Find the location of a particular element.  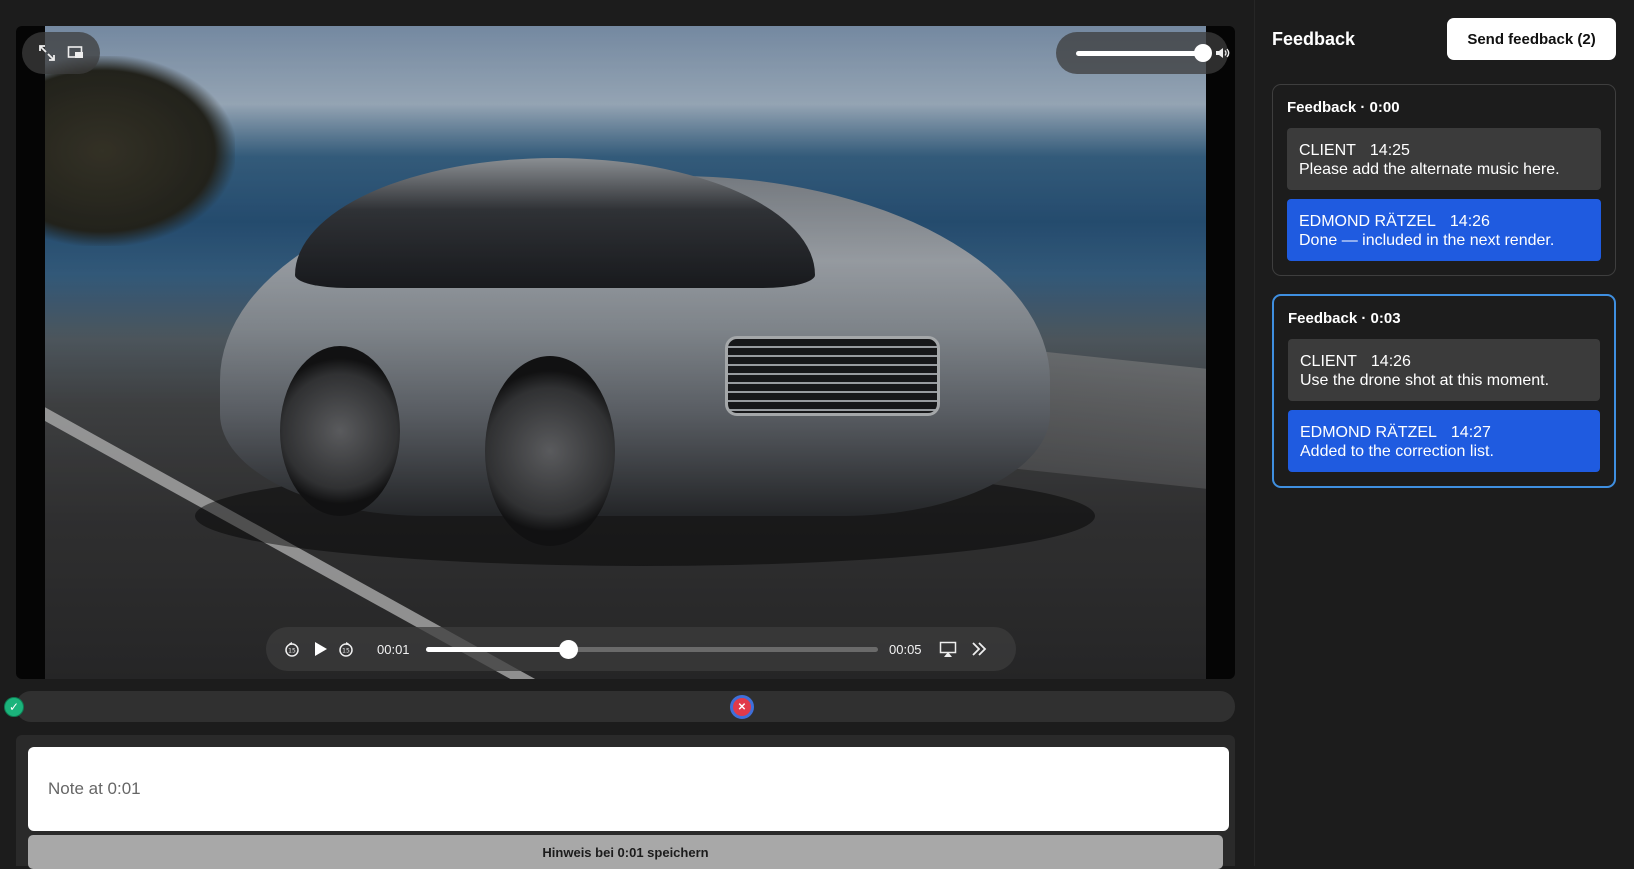

progress-knob is located at coordinates (569, 649).